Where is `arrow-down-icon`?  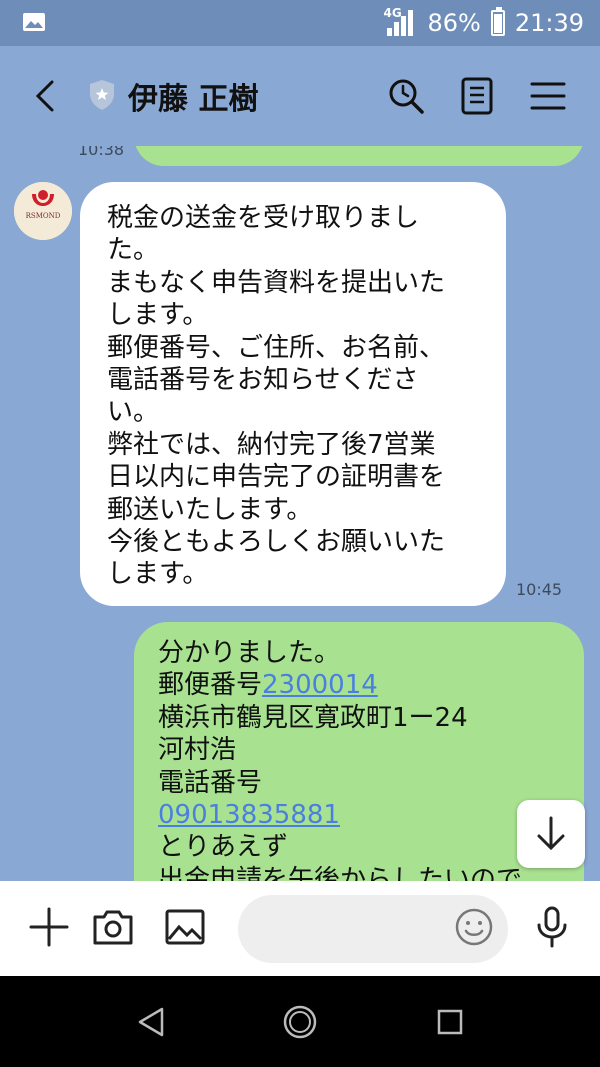
arrow-down-icon is located at coordinates (551, 833).